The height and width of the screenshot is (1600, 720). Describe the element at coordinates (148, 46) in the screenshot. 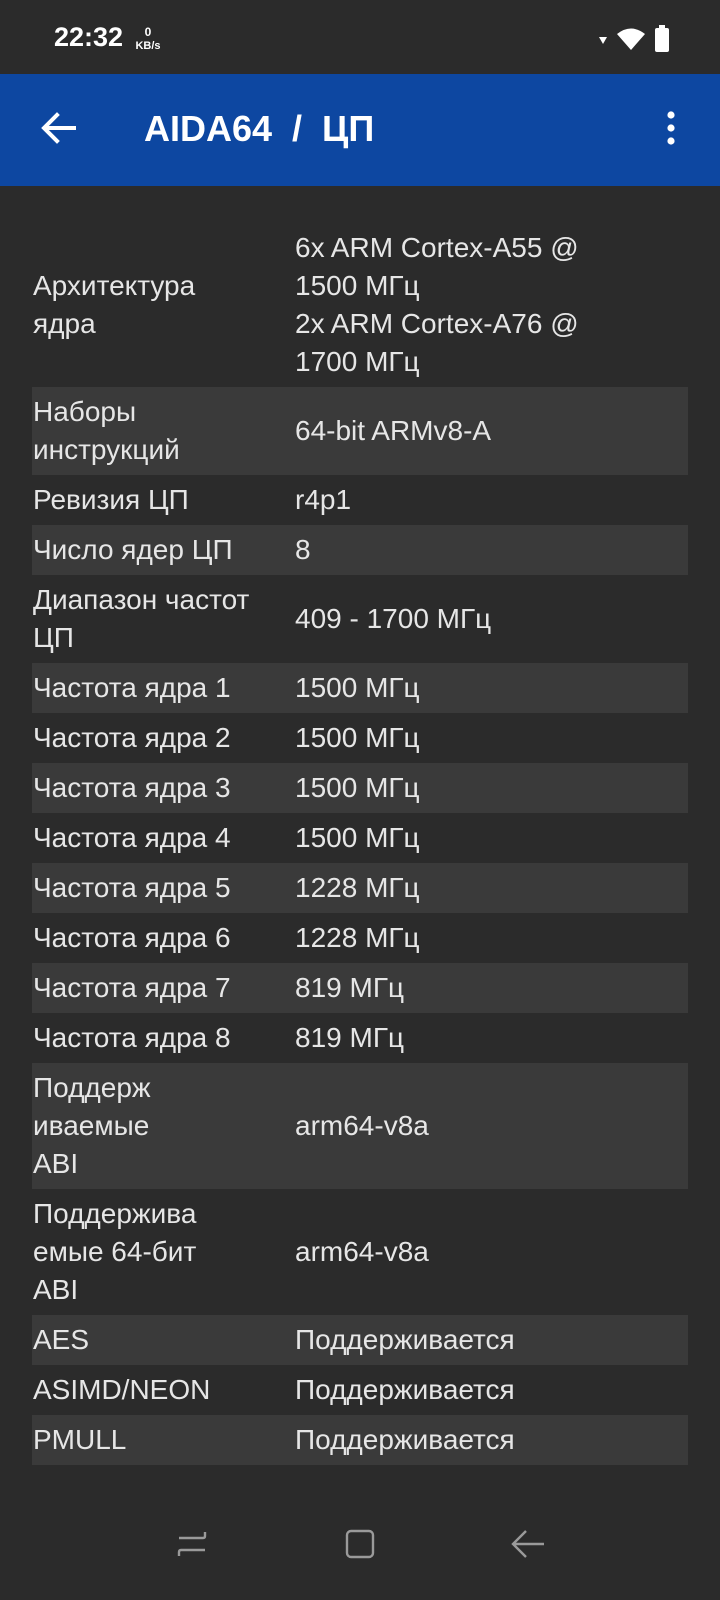

I see `network-speed-unit: KB/s` at that location.